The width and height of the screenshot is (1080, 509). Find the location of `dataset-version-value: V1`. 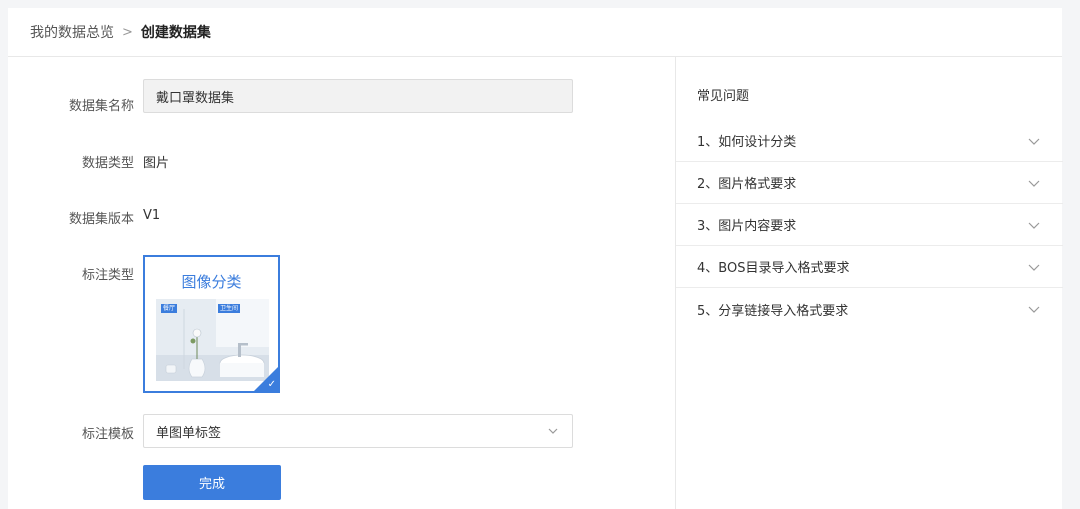

dataset-version-value: V1 is located at coordinates (152, 215).